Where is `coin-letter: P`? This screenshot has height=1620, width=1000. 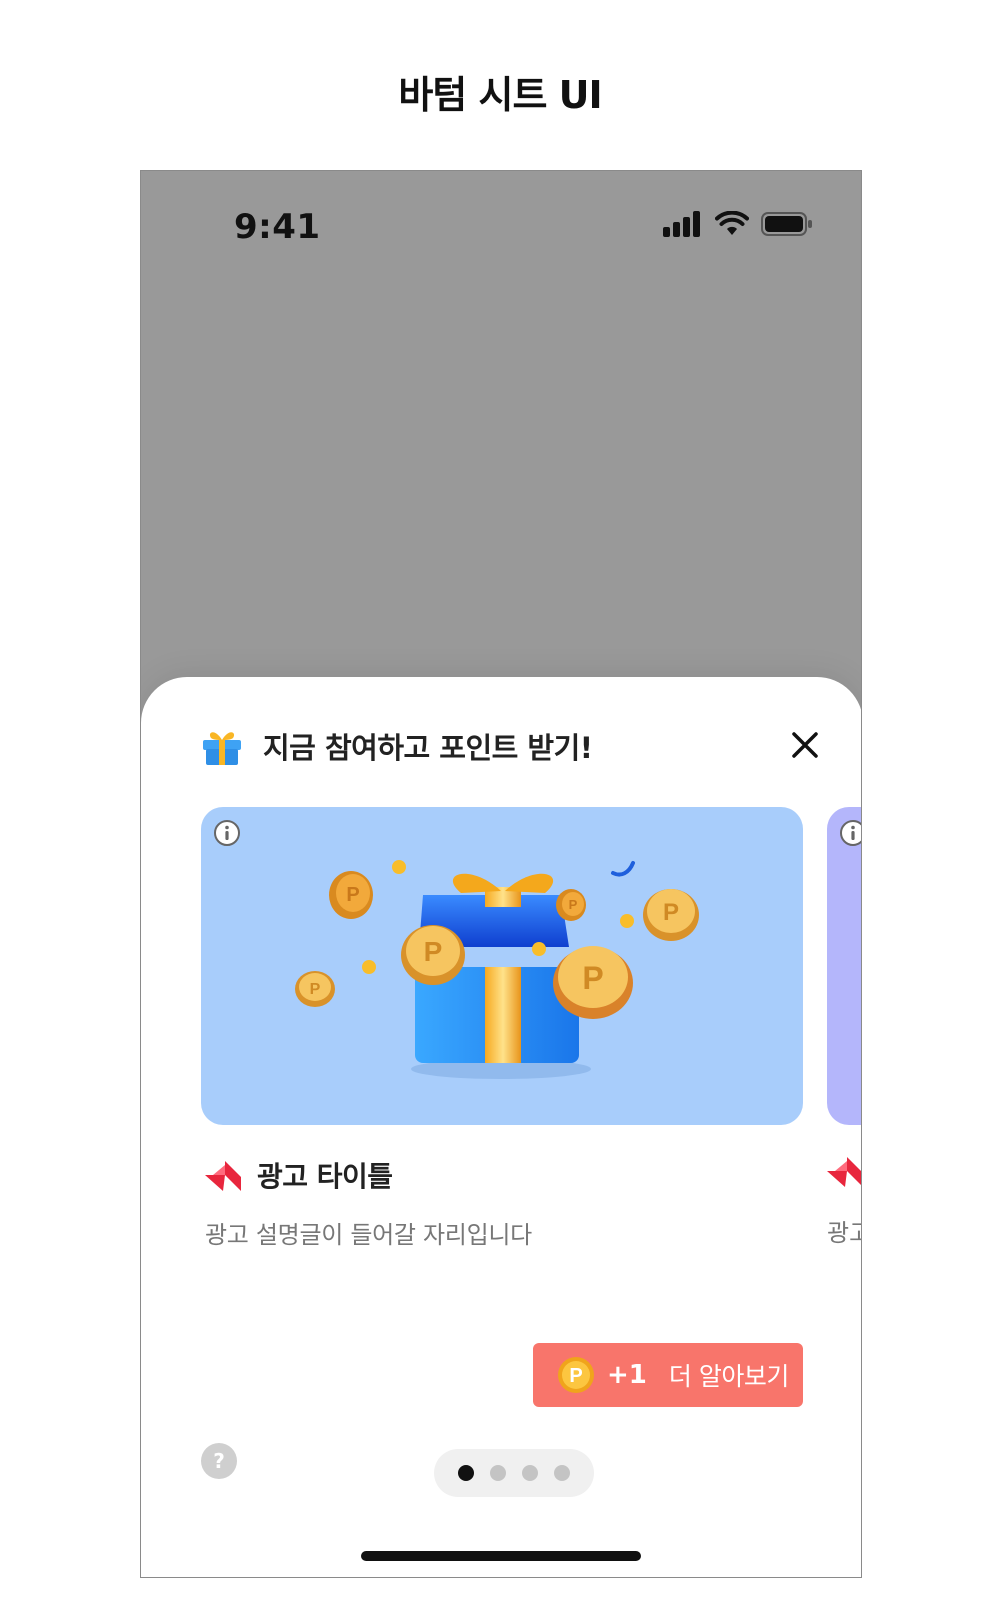
coin-letter: P is located at coordinates (575, 1376).